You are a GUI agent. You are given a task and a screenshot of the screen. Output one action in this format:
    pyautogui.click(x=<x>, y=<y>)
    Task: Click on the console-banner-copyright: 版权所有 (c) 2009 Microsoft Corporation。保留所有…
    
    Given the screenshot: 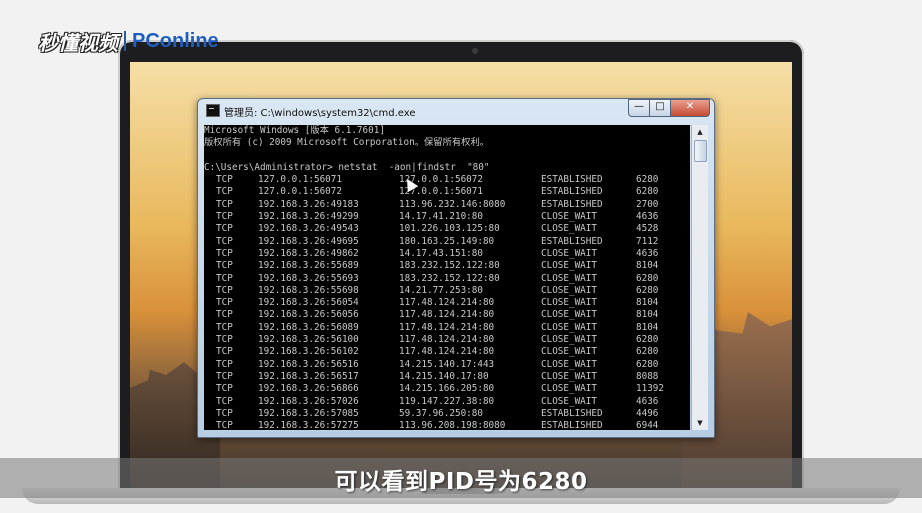 What is the action you would take?
    pyautogui.click(x=347, y=143)
    